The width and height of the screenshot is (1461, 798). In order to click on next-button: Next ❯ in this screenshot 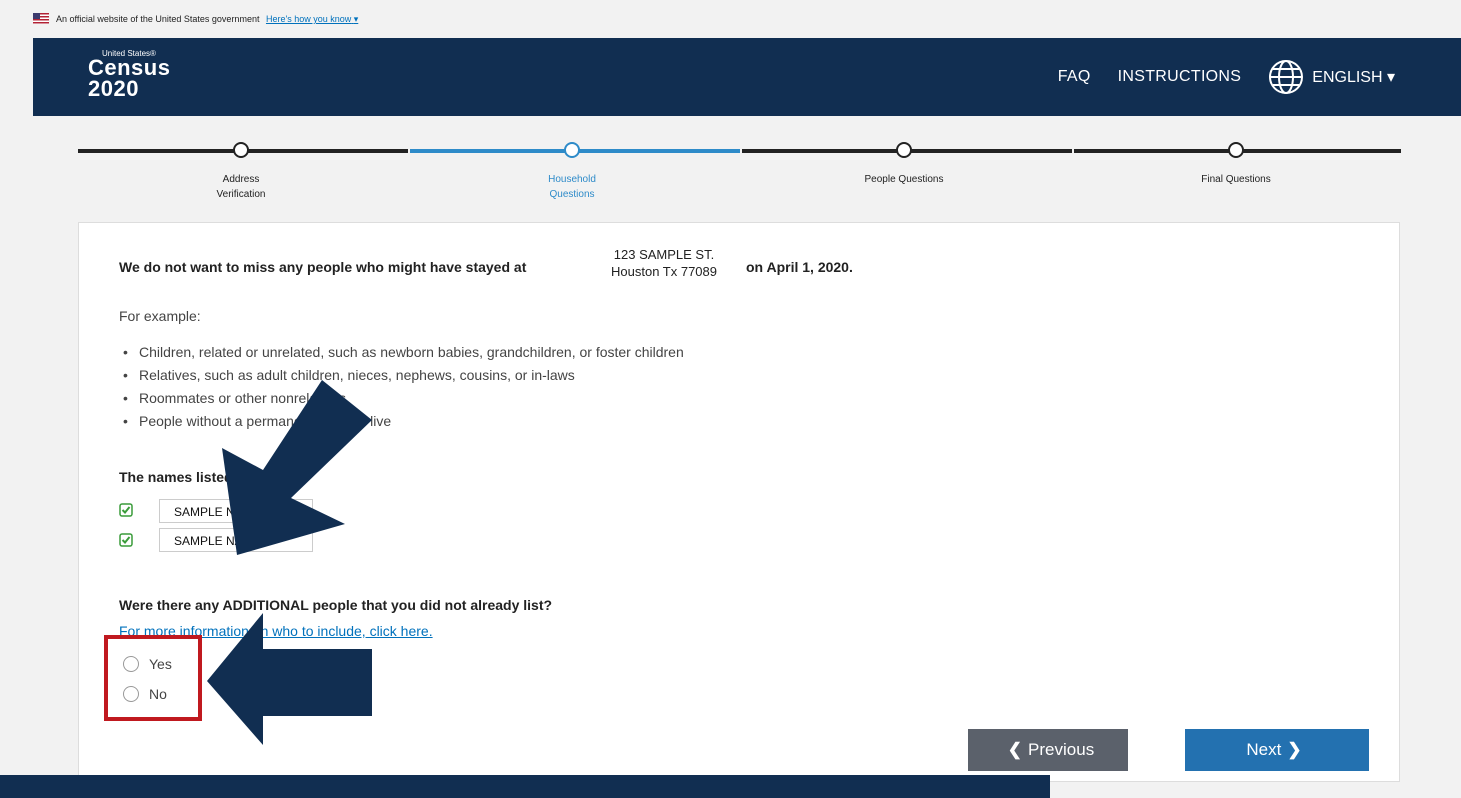, I will do `click(1277, 750)`.